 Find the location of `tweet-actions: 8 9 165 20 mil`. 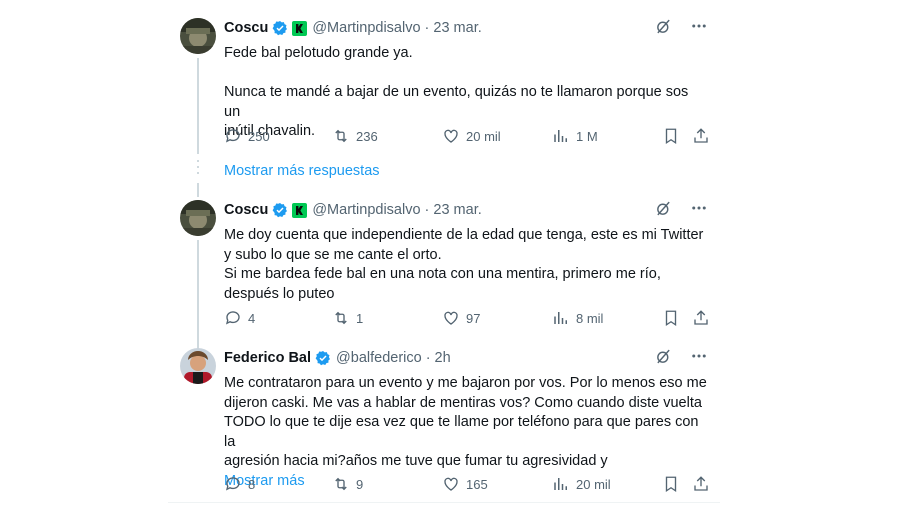

tweet-actions: 8 9 165 20 mil is located at coordinates (472, 484).